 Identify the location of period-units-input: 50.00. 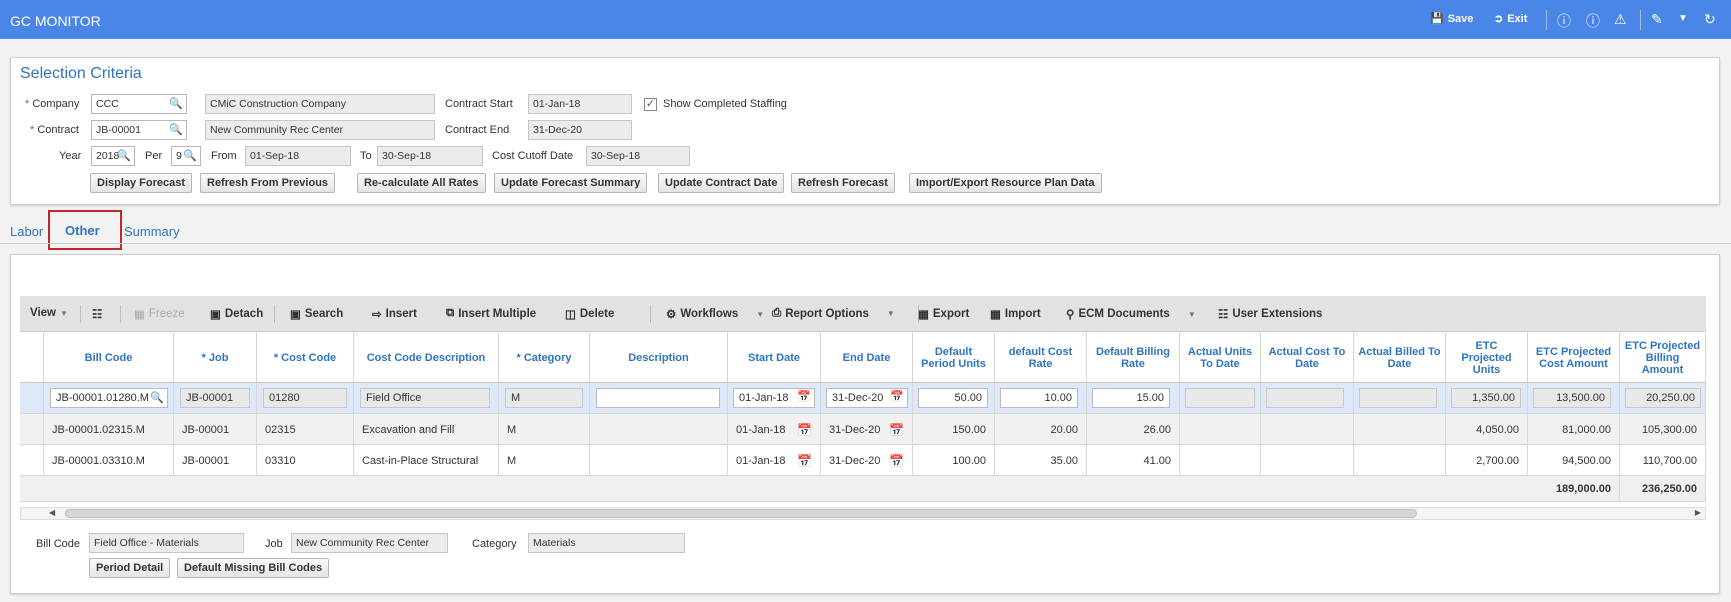
(953, 398).